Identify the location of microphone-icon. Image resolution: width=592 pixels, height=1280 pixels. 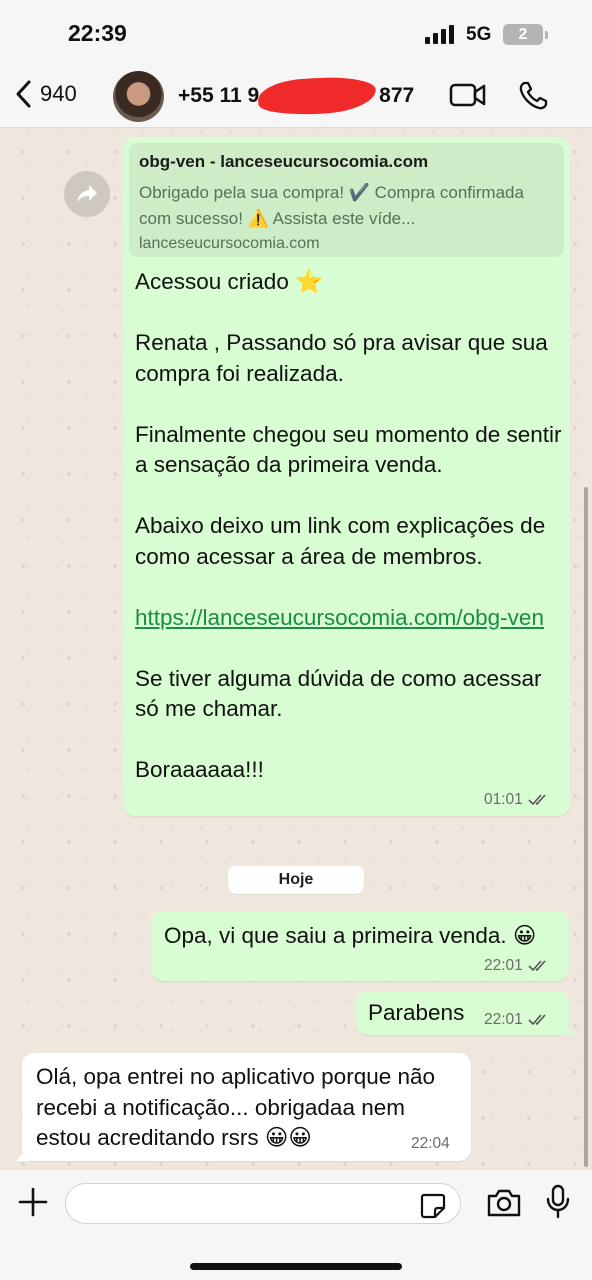
(558, 1201).